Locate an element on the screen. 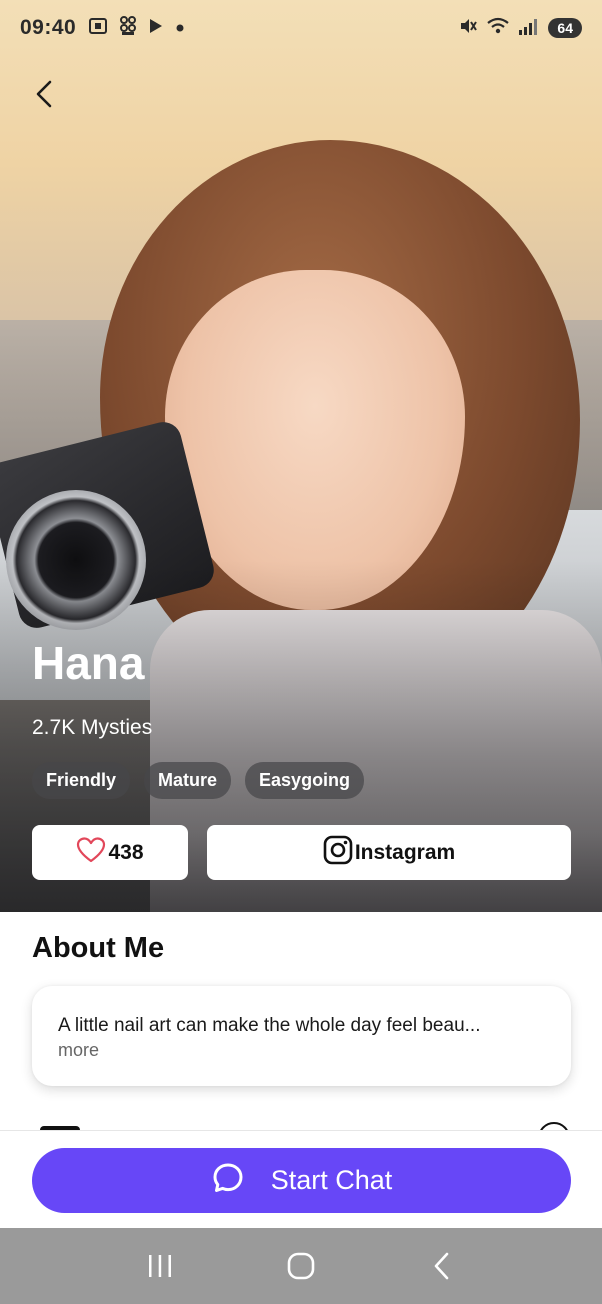 The image size is (602, 1304). follower-count: 2.7K Mysties is located at coordinates (92, 727).